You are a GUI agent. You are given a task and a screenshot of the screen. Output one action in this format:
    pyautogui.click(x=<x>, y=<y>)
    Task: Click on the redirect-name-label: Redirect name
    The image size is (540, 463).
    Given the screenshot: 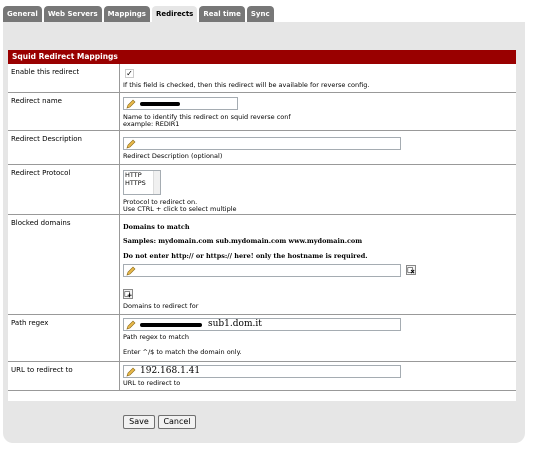 What is the action you would take?
    pyautogui.click(x=36, y=101)
    